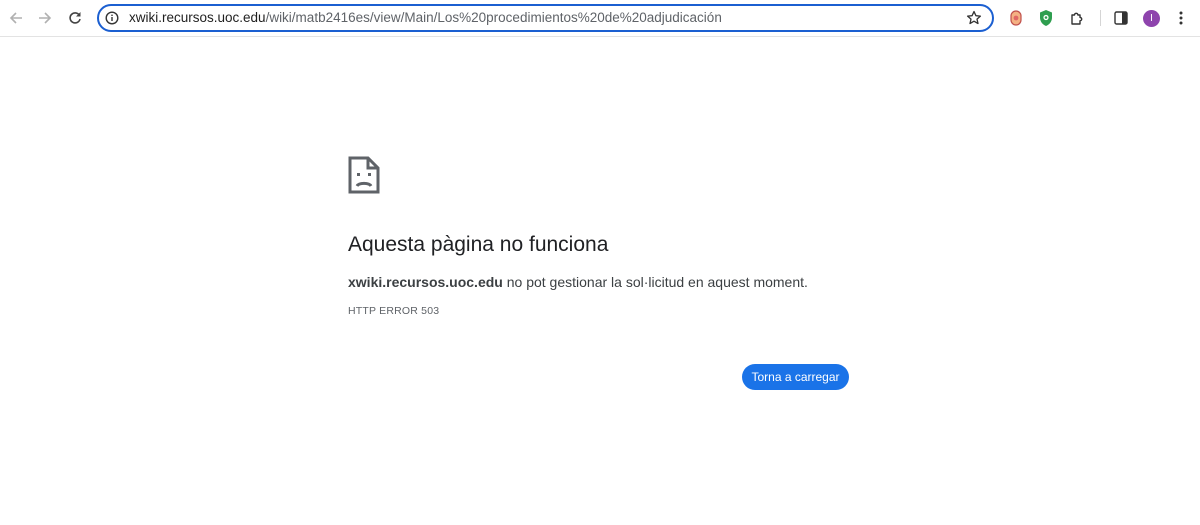 This screenshot has height=525, width=1200. I want to click on extension-shield-button, so click(1046, 18).